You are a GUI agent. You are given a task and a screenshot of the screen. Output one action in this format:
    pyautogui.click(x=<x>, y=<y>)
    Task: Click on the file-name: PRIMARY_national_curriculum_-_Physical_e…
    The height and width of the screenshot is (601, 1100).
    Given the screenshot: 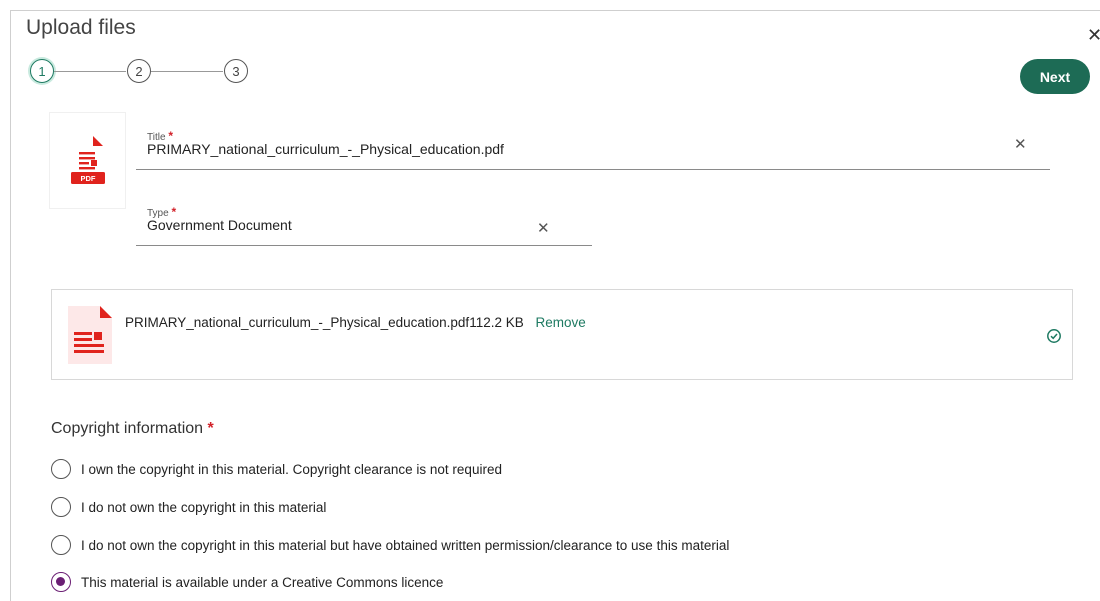 What is the action you would take?
    pyautogui.click(x=297, y=322)
    